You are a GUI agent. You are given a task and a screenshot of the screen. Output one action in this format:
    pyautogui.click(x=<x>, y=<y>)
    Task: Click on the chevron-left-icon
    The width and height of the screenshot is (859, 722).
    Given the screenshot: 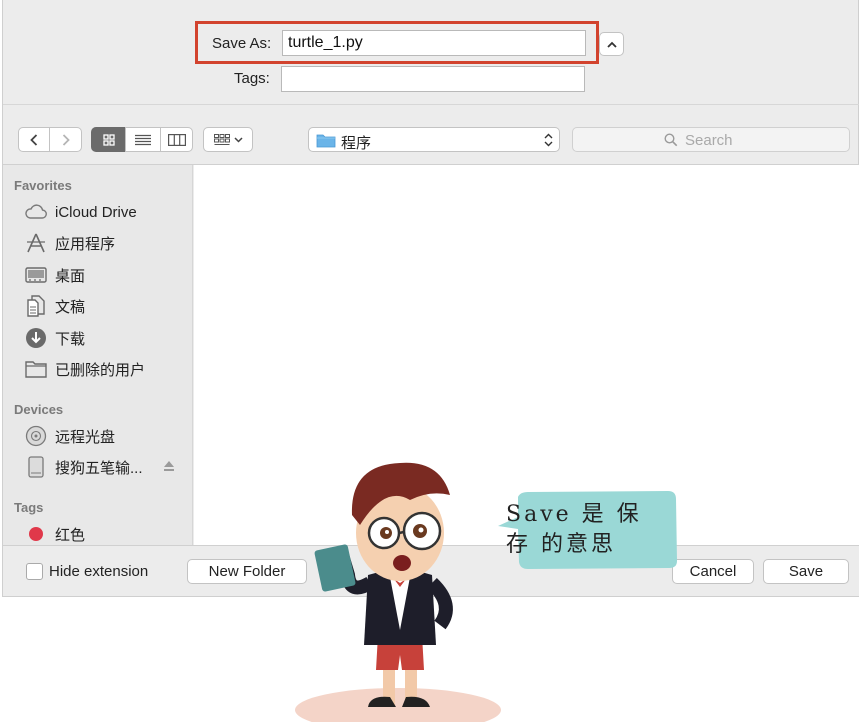 What is the action you would take?
    pyautogui.click(x=34, y=139)
    